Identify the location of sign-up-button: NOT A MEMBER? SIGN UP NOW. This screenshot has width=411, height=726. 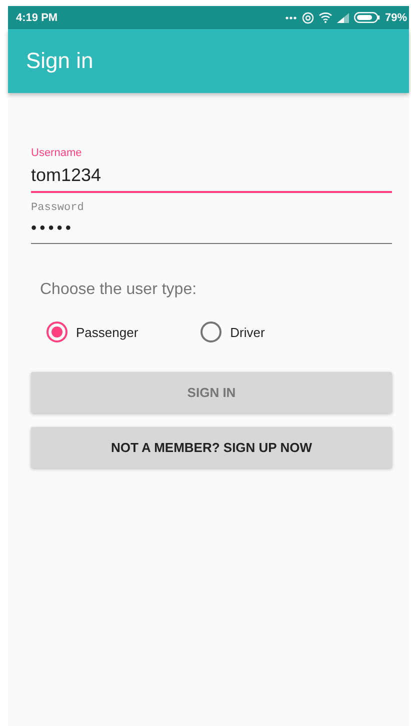
(211, 447).